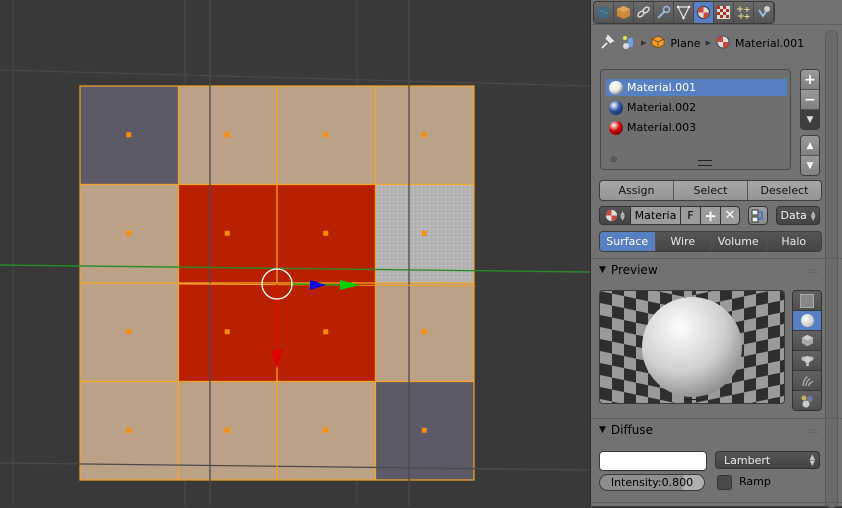 The image size is (842, 508). I want to click on dropdown-arrow-icon: ▼, so click(810, 119).